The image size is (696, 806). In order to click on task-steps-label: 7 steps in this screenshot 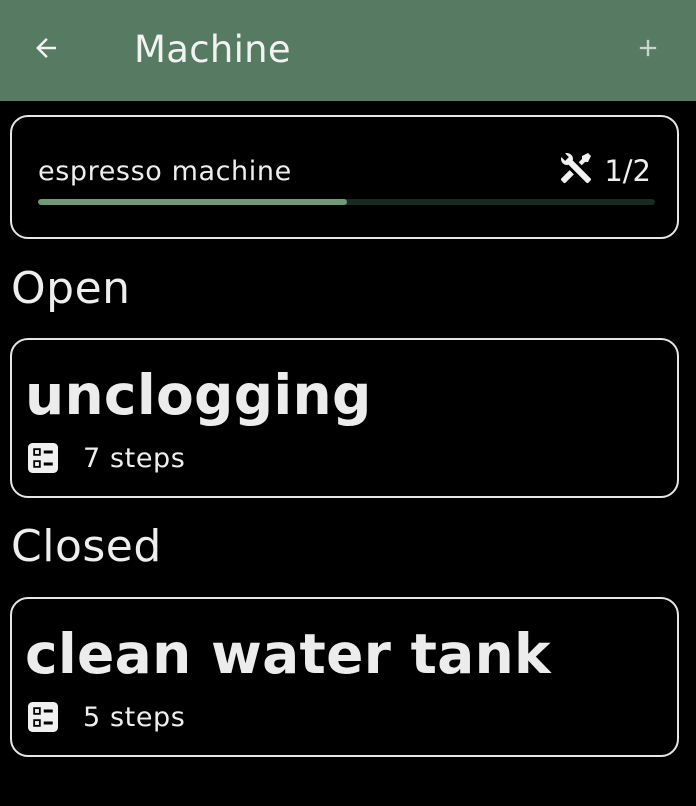, I will do `click(134, 458)`.